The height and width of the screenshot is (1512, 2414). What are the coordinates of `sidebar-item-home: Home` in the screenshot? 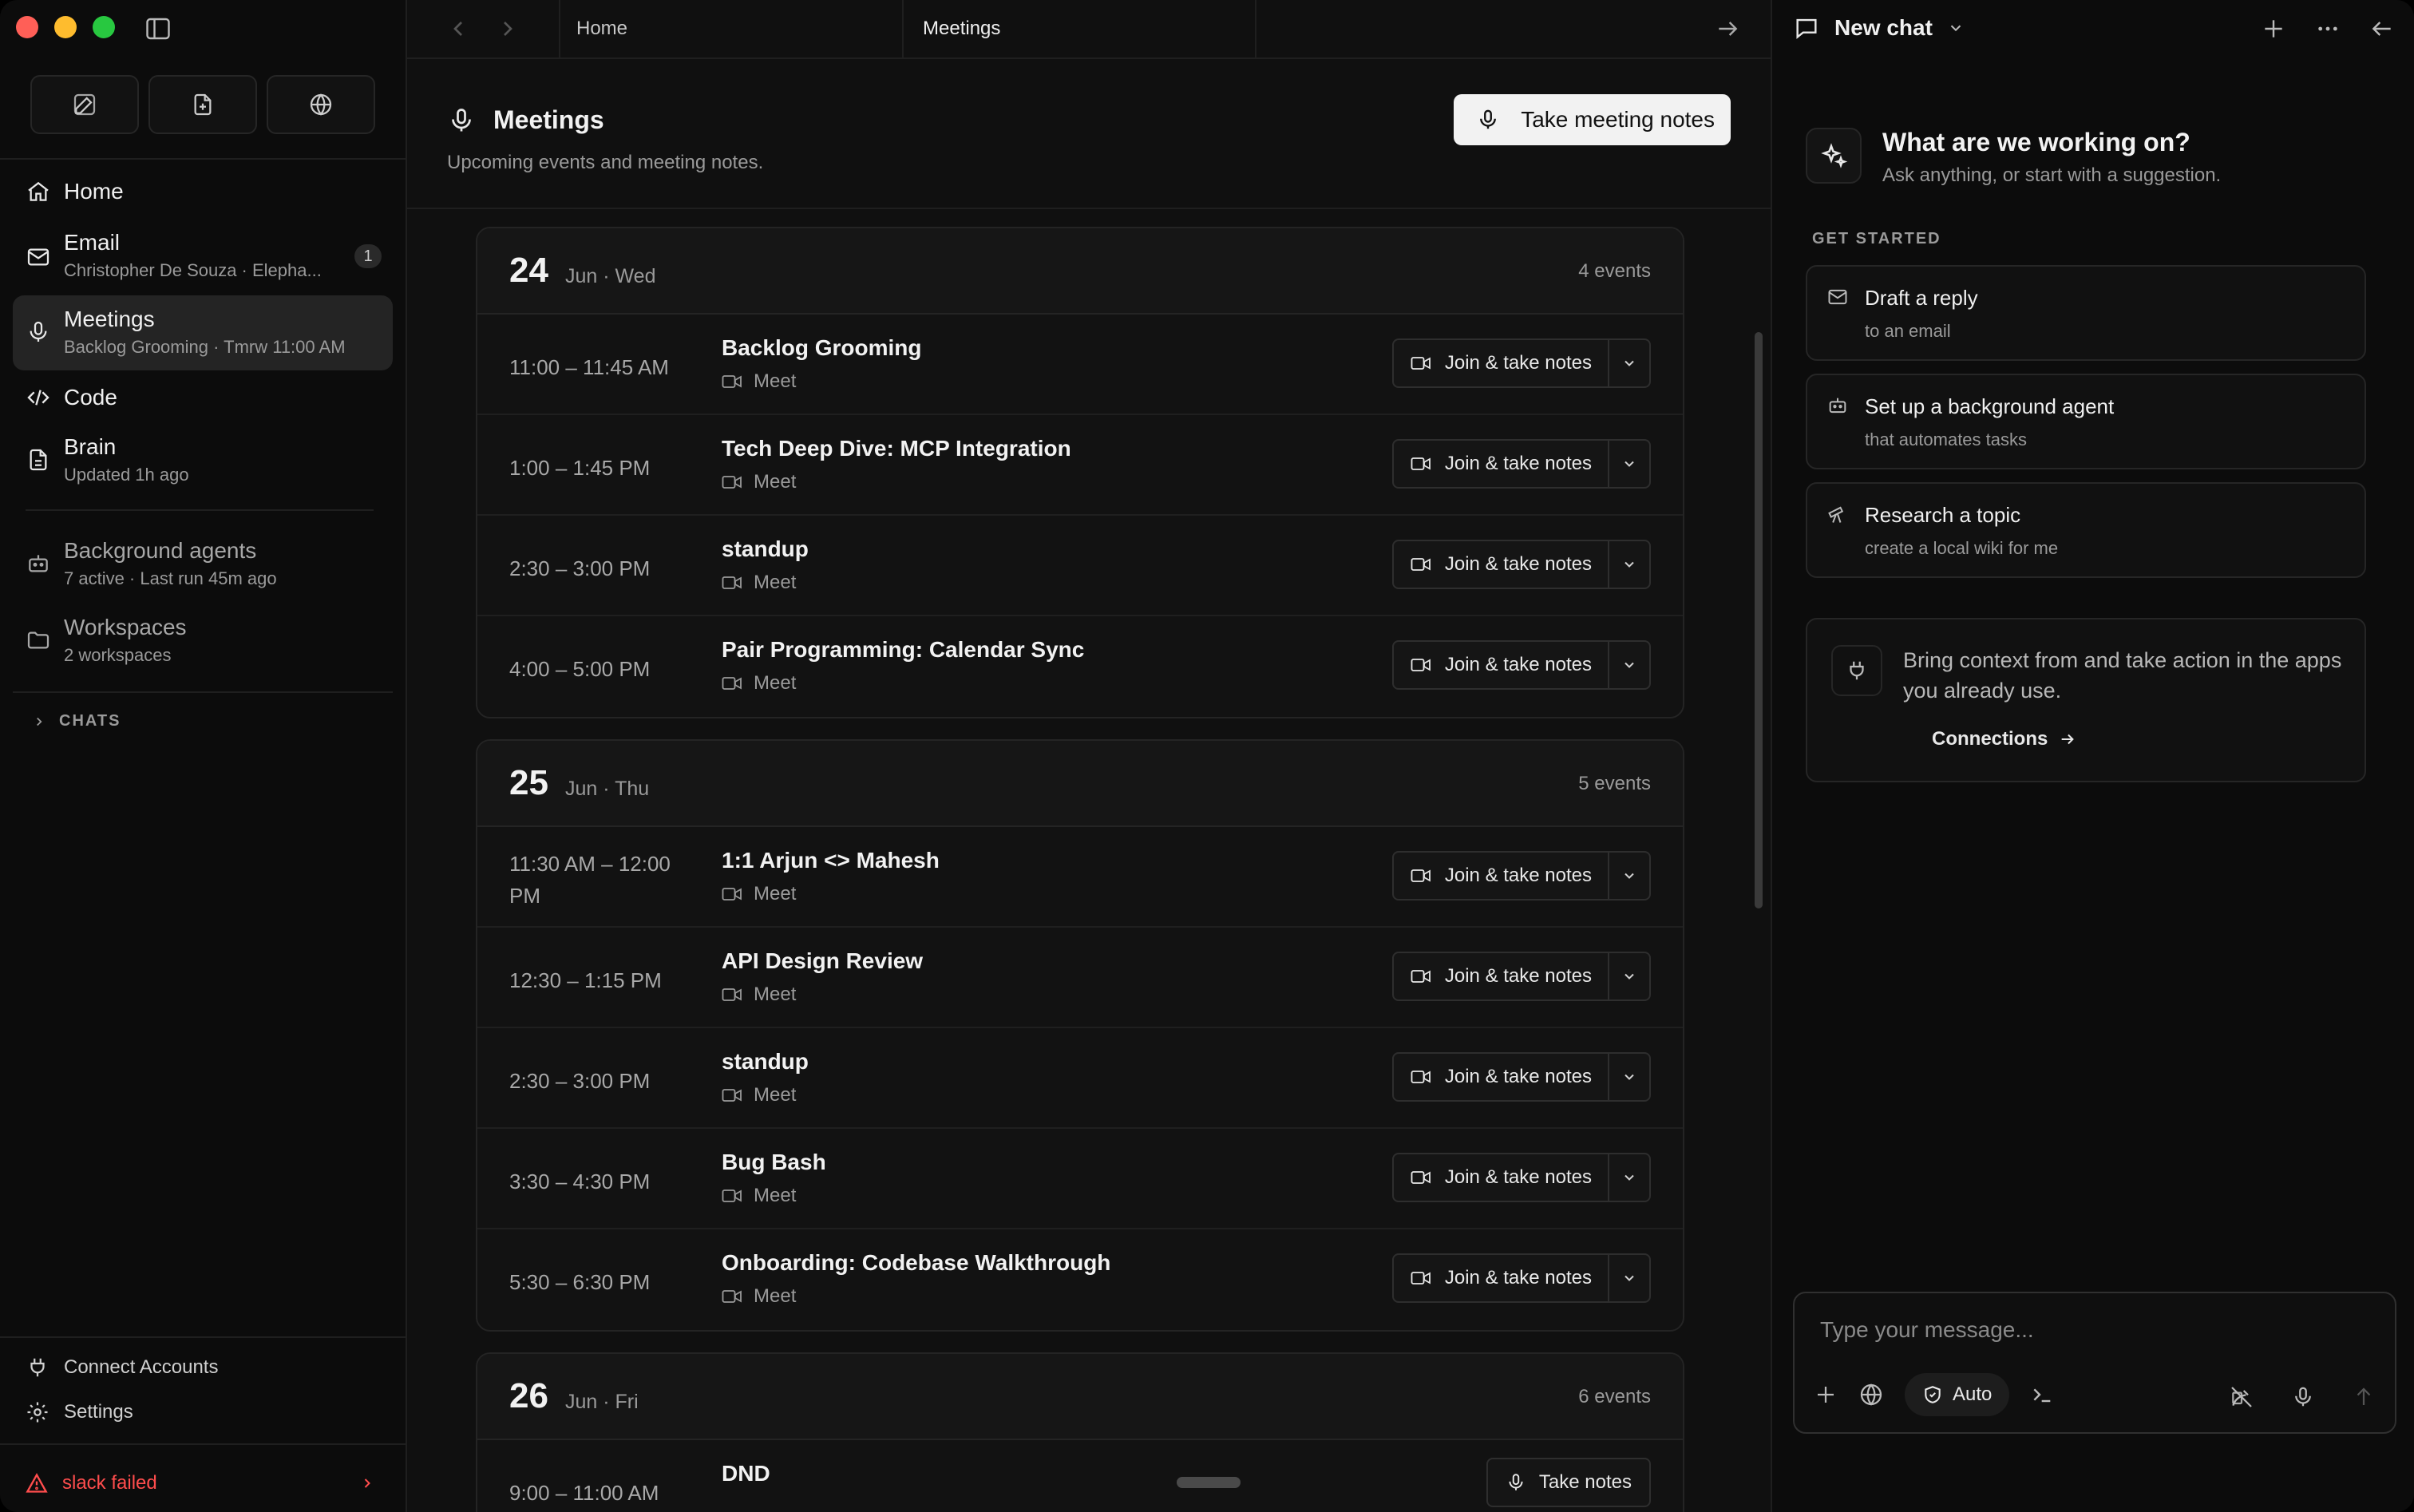 It's located at (203, 191).